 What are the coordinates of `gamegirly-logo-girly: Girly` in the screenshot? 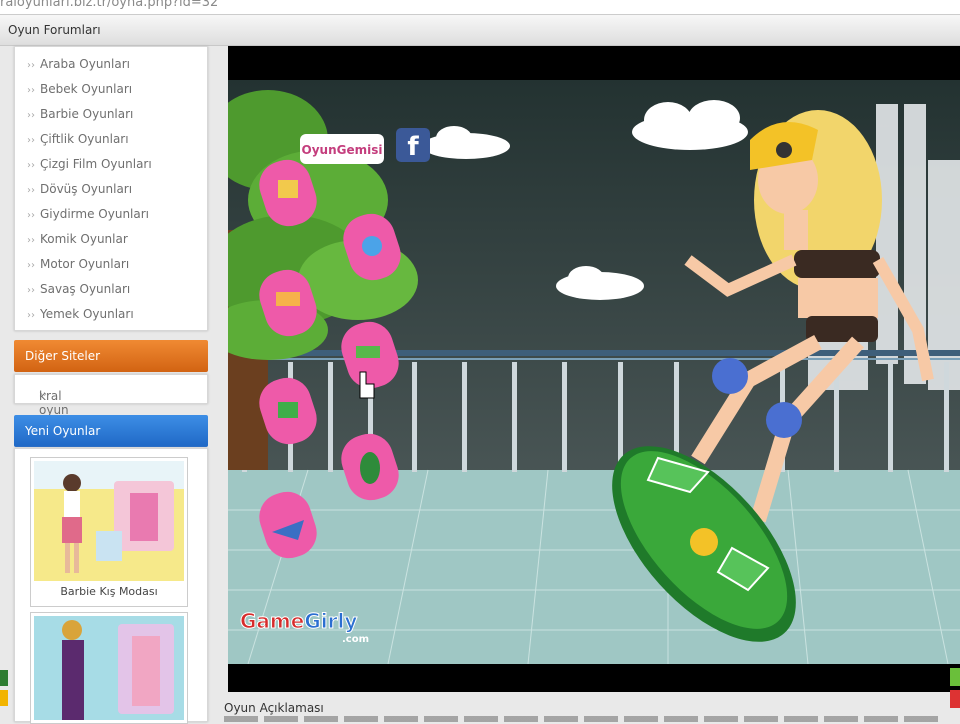 It's located at (330, 621).